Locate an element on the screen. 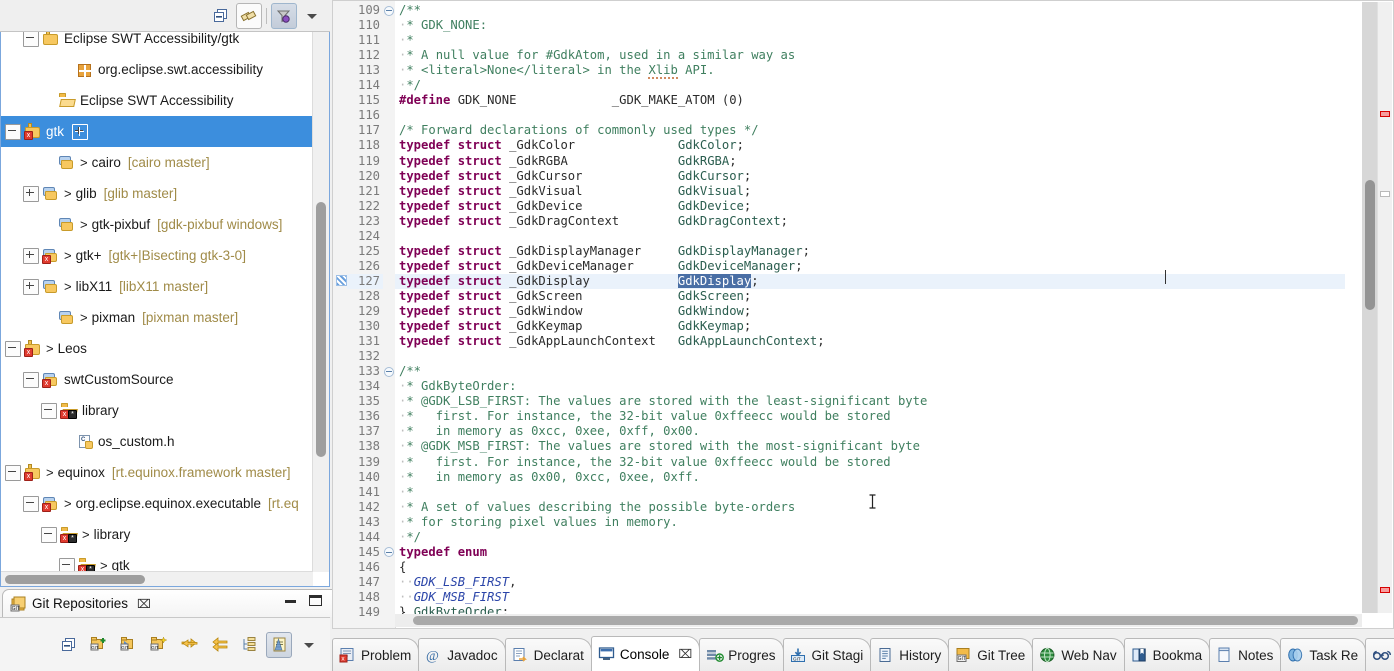 The width and height of the screenshot is (1394, 671). tree-row: > gtk-pixbuf [gdk-pixbuf windows] is located at coordinates (157, 224).